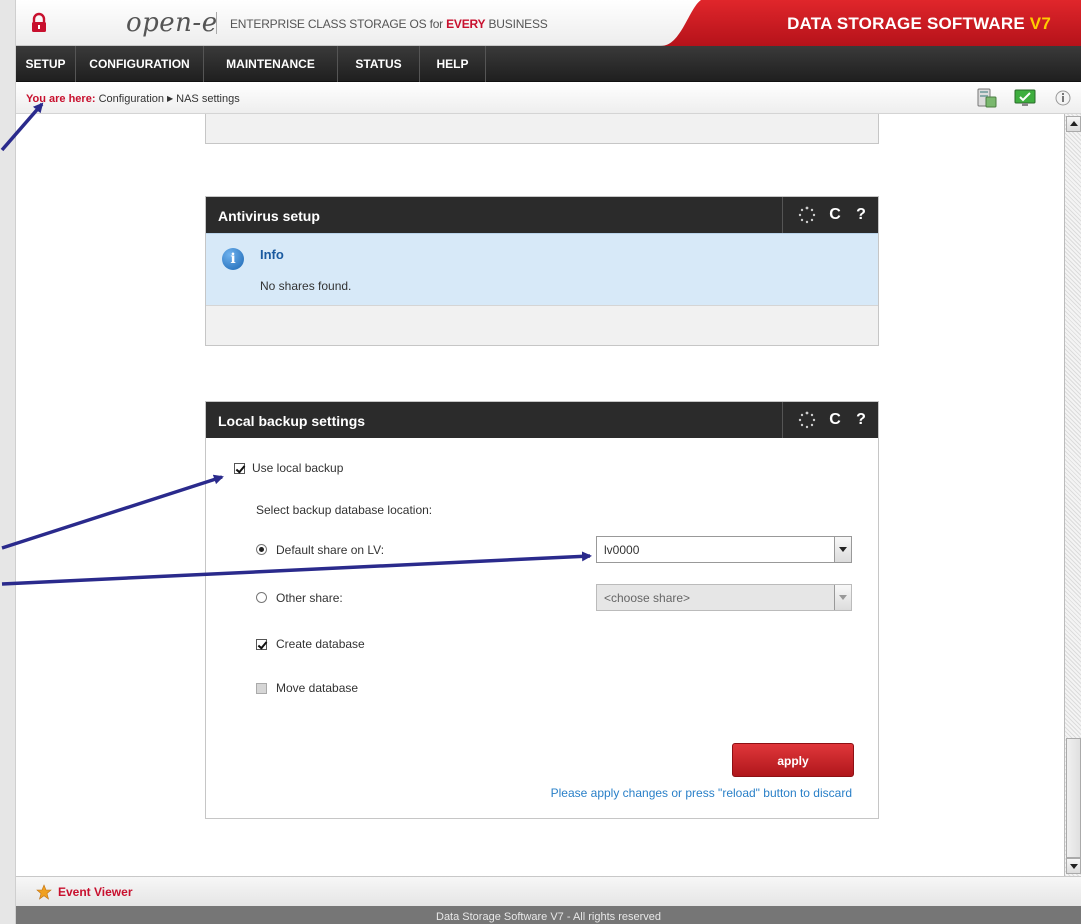 The height and width of the screenshot is (924, 1081). What do you see at coordinates (330, 550) in the screenshot?
I see `default-share-label: Default share on LV:` at bounding box center [330, 550].